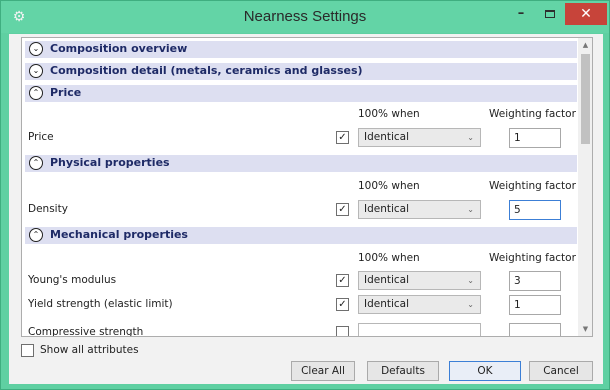 The height and width of the screenshot is (390, 610). Describe the element at coordinates (342, 280) in the screenshot. I see `youngs-modulus-checkbox: ✓` at that location.